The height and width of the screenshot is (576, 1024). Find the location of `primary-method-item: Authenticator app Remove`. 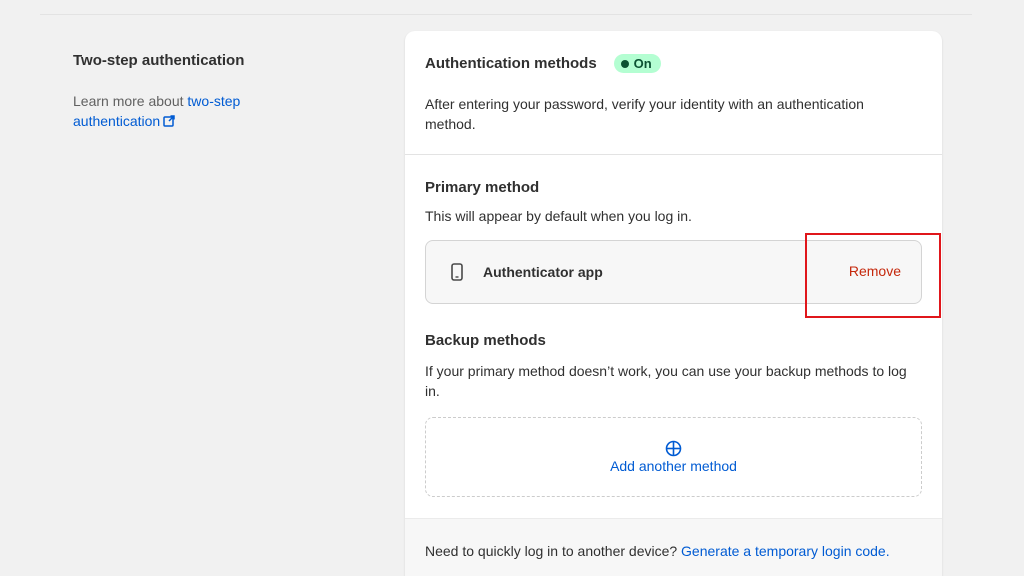

primary-method-item: Authenticator app Remove is located at coordinates (673, 272).